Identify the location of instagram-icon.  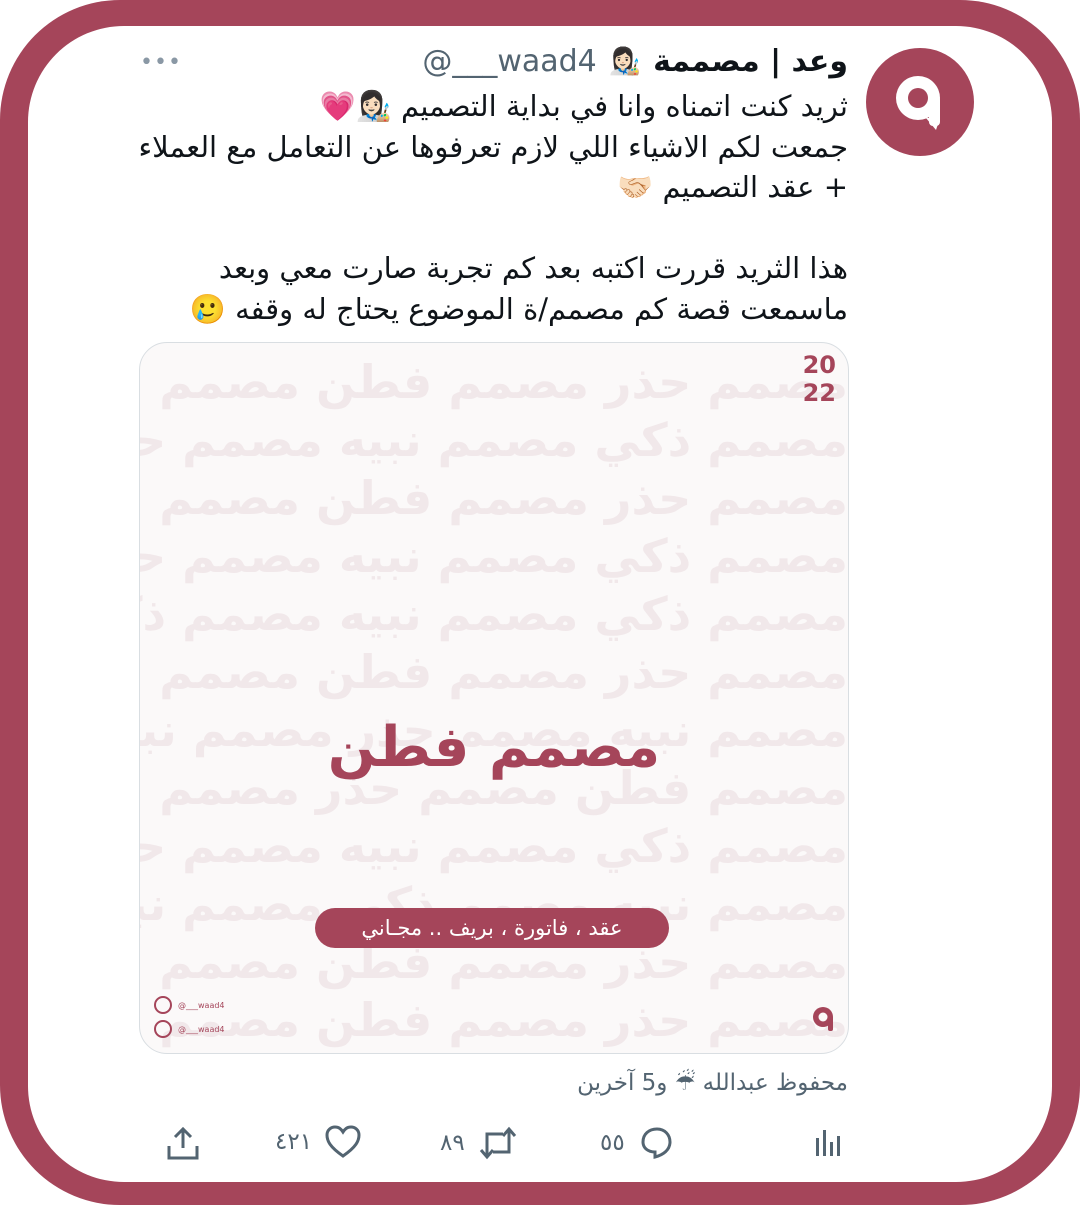
(163, 1005).